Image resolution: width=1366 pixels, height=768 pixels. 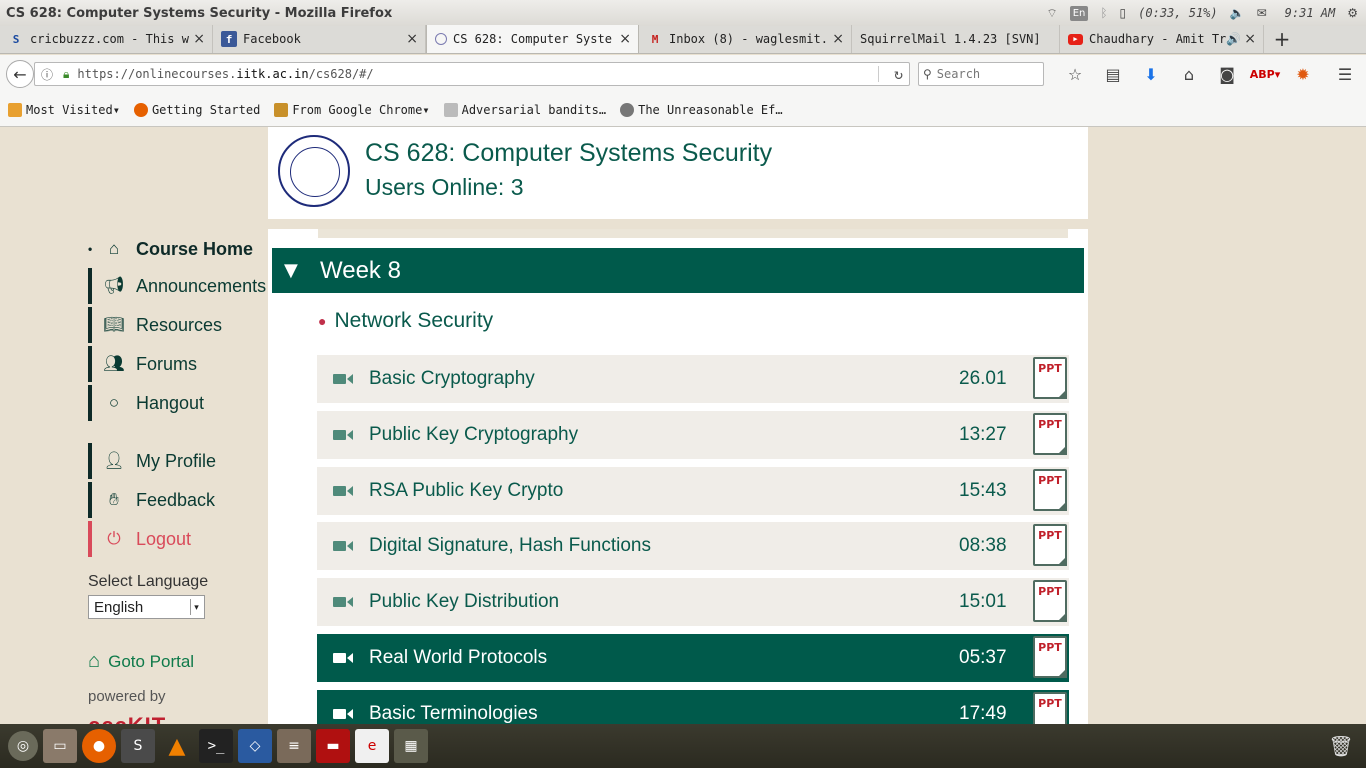 What do you see at coordinates (898, 74) in the screenshot?
I see `reload-icon: ↻` at bounding box center [898, 74].